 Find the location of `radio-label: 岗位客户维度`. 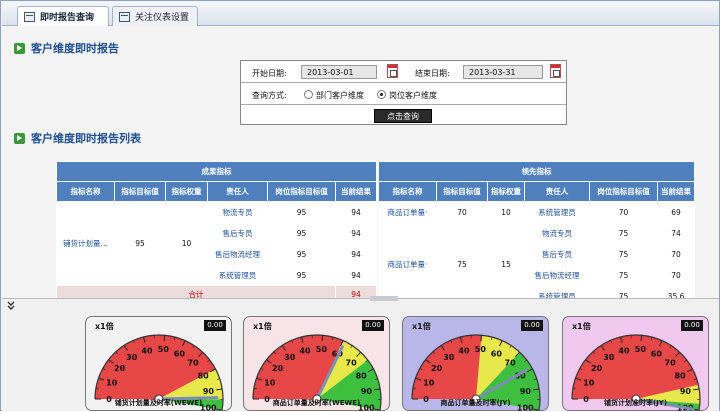

radio-label: 岗位客户维度 is located at coordinates (413, 95).